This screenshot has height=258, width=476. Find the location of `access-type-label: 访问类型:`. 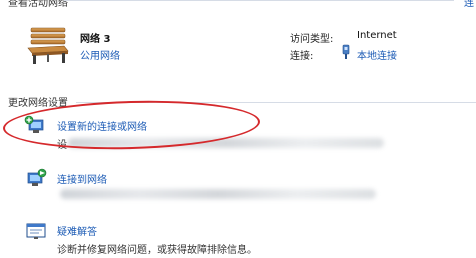

access-type-label: 访问类型: is located at coordinates (312, 39).